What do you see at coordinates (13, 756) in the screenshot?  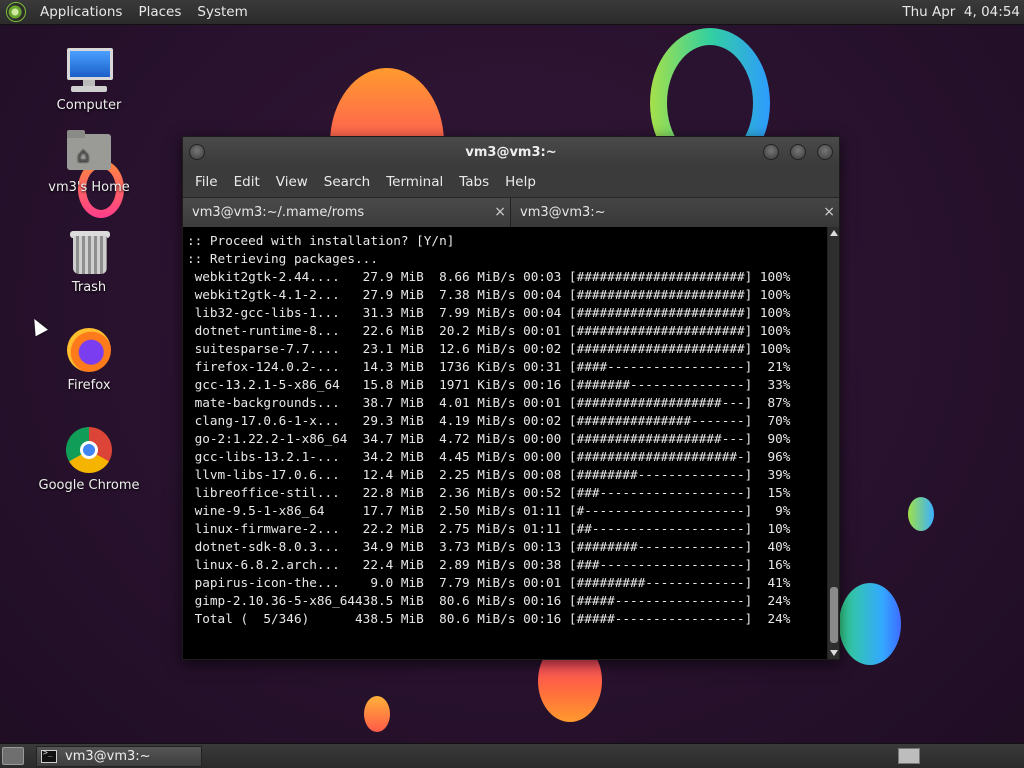 I see `show-desktop-icon` at bounding box center [13, 756].